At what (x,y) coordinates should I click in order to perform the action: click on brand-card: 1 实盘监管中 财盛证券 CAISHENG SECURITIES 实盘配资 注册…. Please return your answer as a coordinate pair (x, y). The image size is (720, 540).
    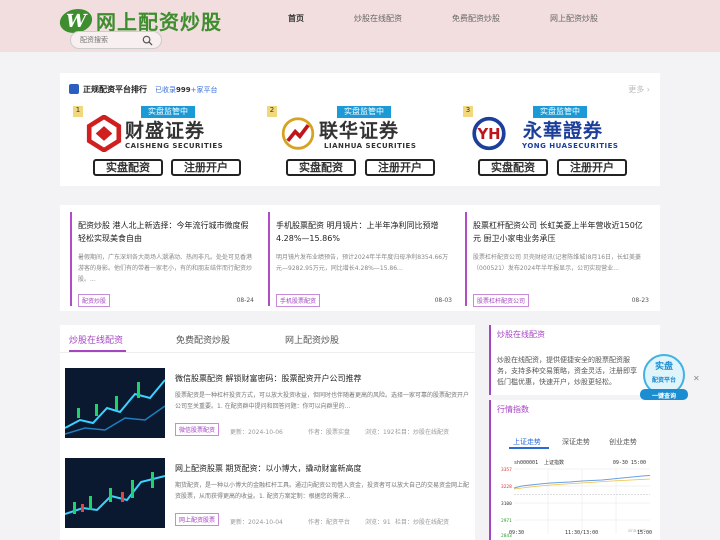
    Looking at the image, I should click on (164, 144).